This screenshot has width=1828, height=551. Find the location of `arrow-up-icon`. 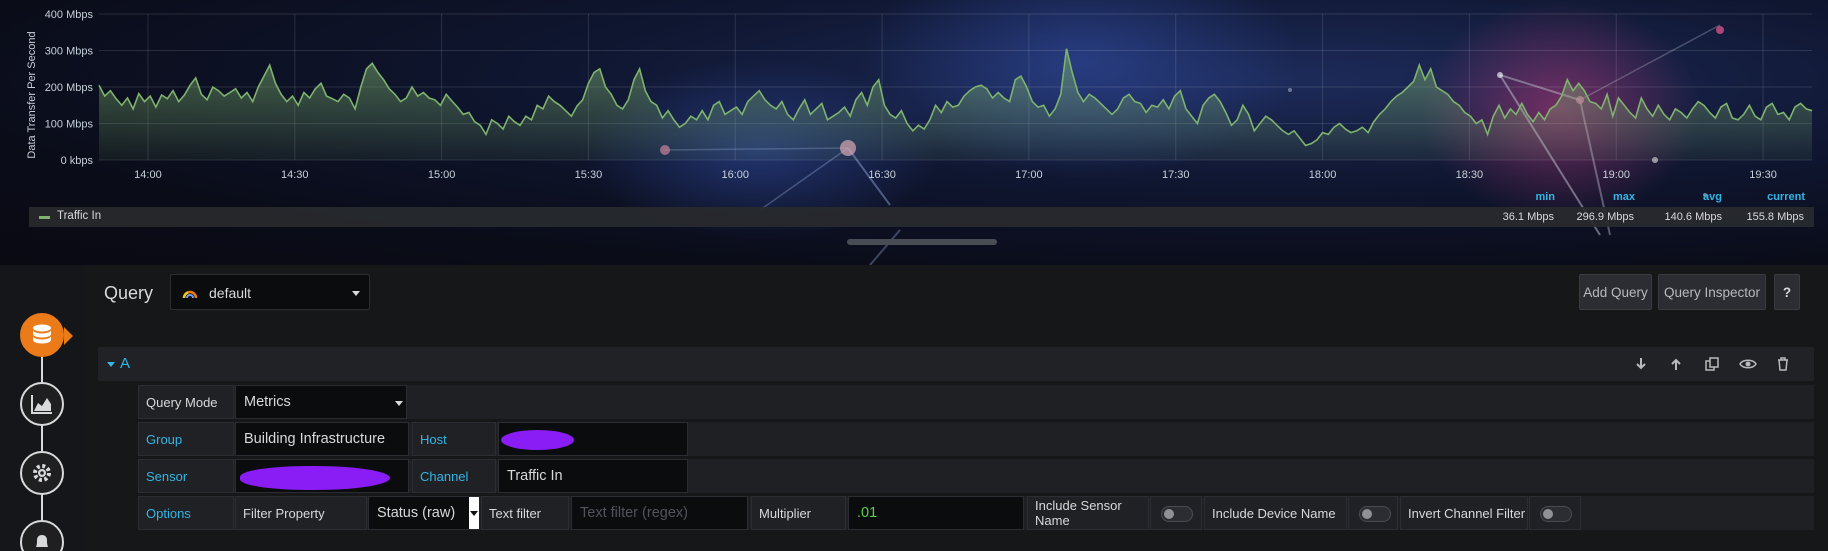

arrow-up-icon is located at coordinates (1676, 364).